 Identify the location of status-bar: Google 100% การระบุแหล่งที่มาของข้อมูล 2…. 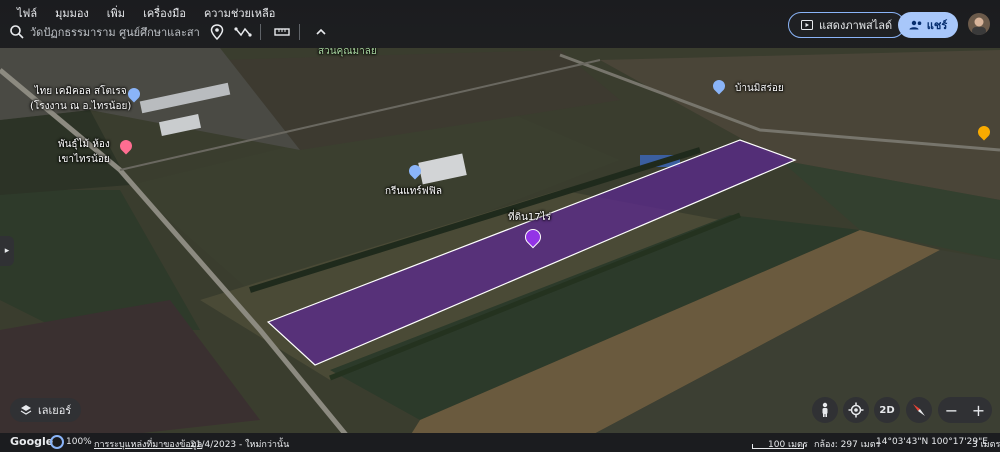
(500, 442).